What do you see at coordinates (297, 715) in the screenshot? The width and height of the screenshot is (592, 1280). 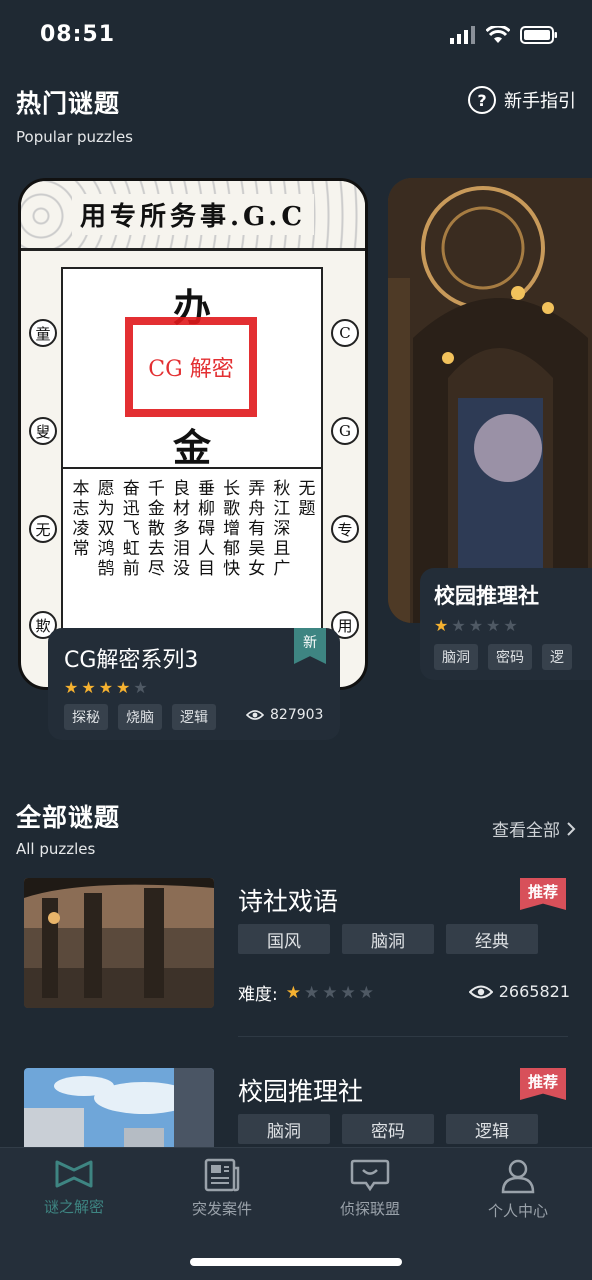 I see `view-count: 827903` at bounding box center [297, 715].